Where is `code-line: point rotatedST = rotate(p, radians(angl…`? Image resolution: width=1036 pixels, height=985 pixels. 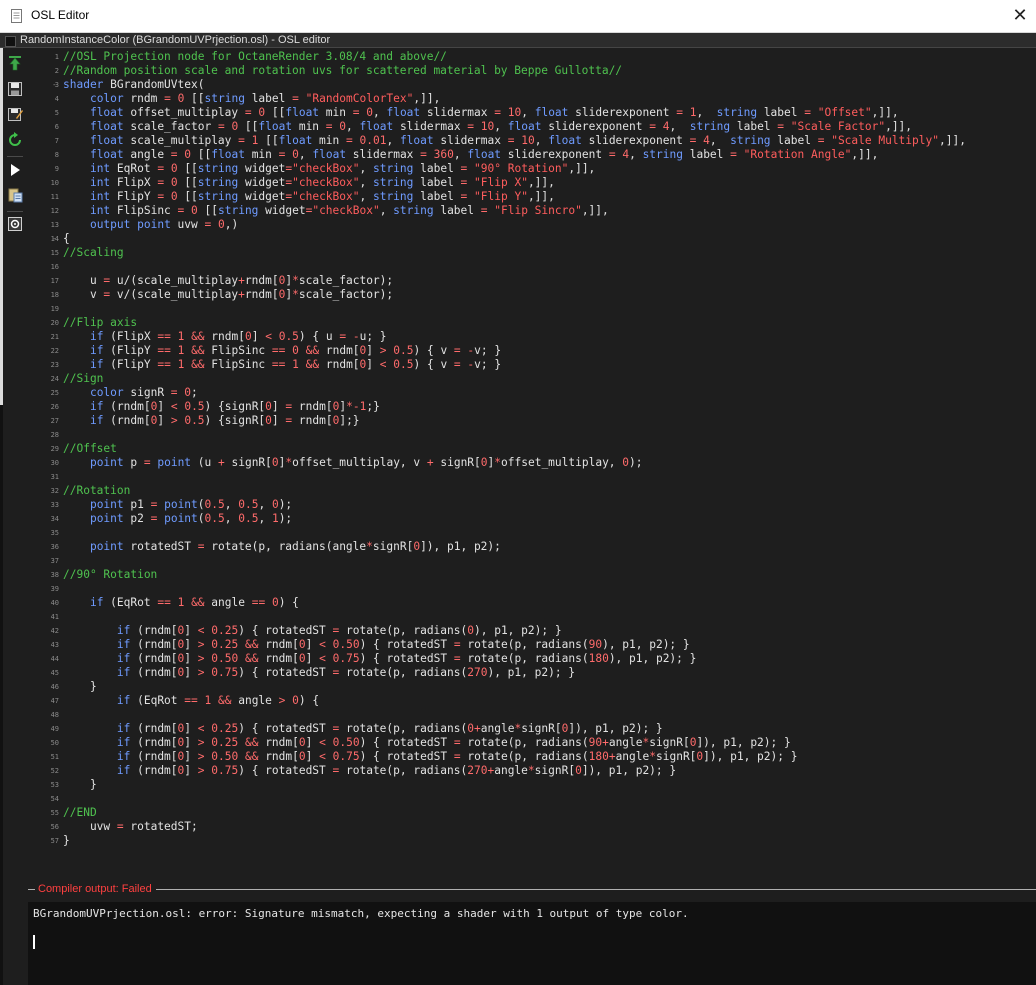 code-line: point rotatedST = rotate(p, radians(angl… is located at coordinates (282, 547).